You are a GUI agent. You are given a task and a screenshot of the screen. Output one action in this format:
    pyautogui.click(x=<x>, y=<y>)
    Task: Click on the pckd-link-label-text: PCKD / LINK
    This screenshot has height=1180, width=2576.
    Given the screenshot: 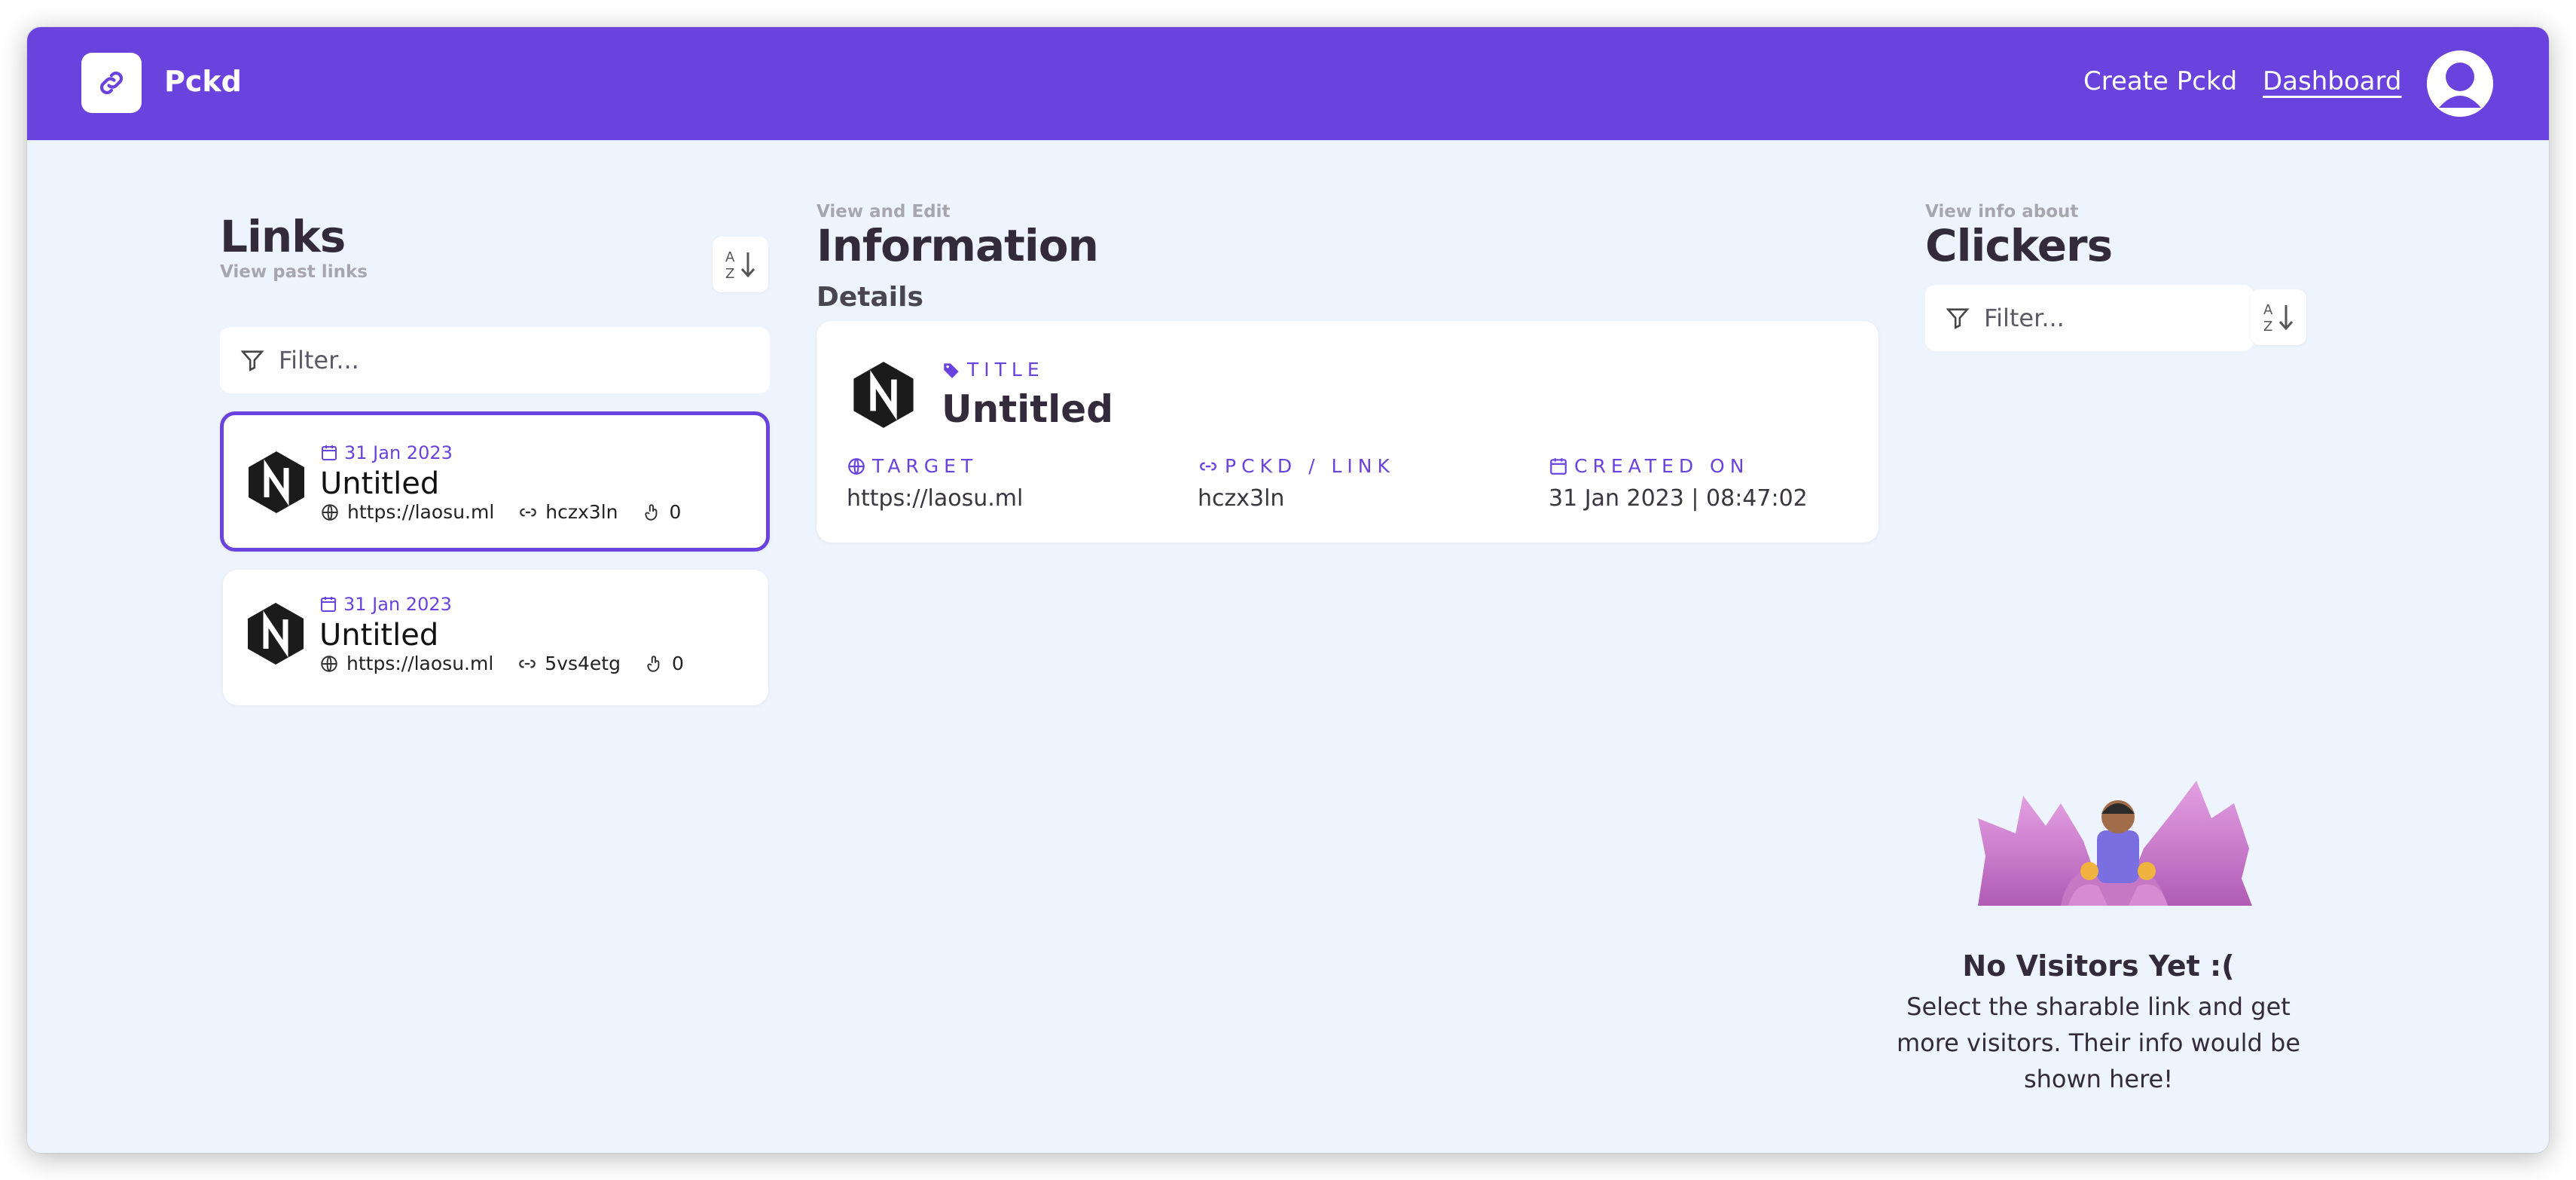 What is the action you would take?
    pyautogui.click(x=1310, y=466)
    